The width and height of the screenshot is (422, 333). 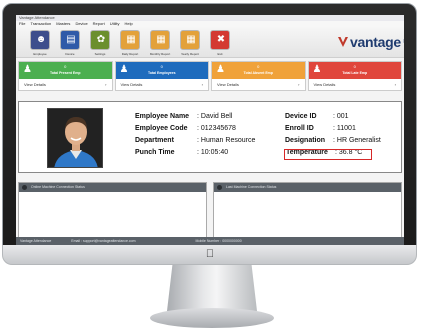 I want to click on daily-report-button: ▦, so click(x=130, y=40).